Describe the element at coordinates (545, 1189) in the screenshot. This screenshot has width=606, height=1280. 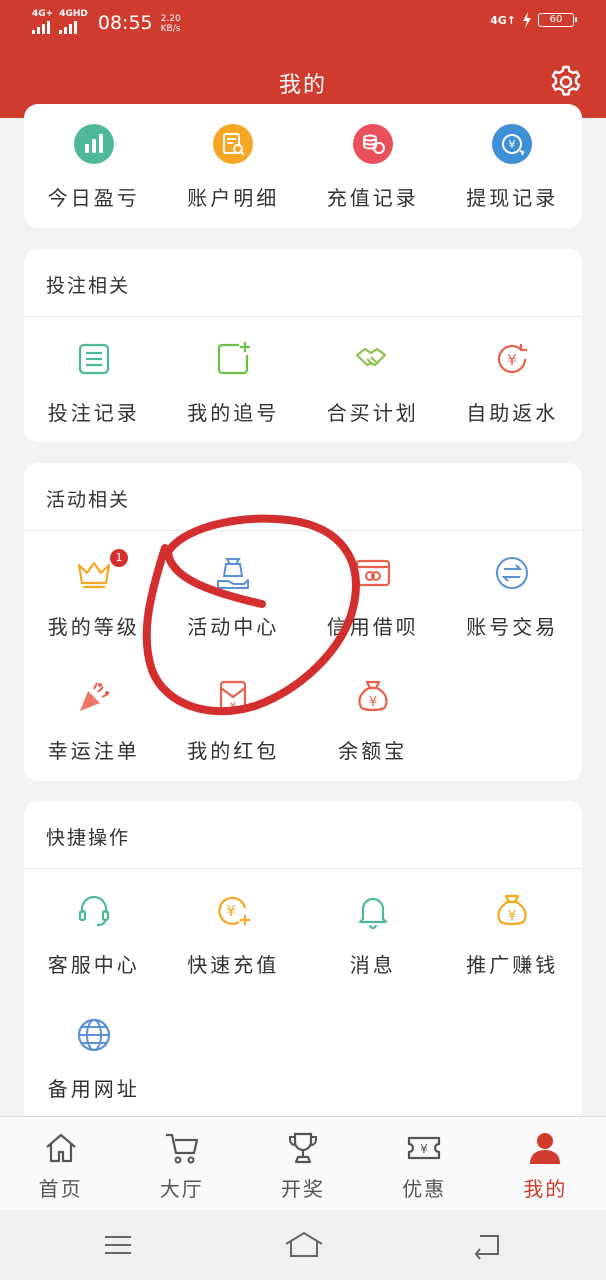
I see `tab-label: 我的` at that location.